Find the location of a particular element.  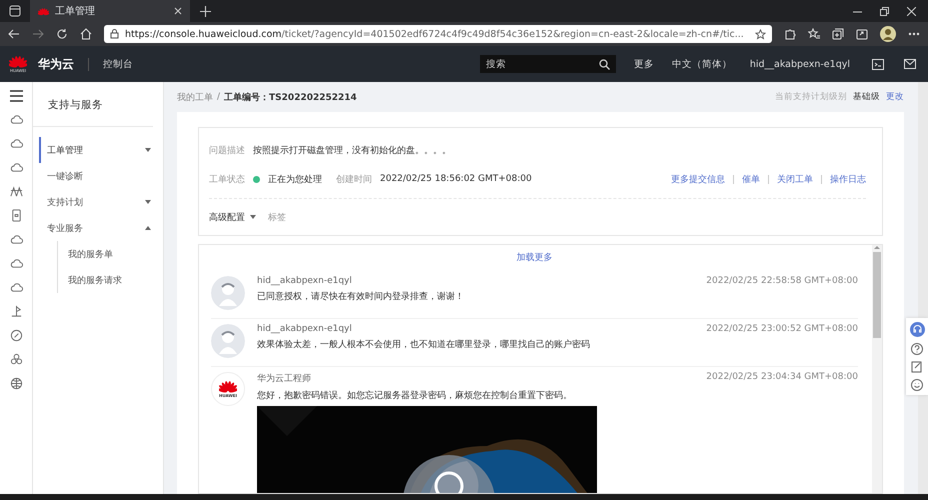

forward-icon is located at coordinates (38, 34).